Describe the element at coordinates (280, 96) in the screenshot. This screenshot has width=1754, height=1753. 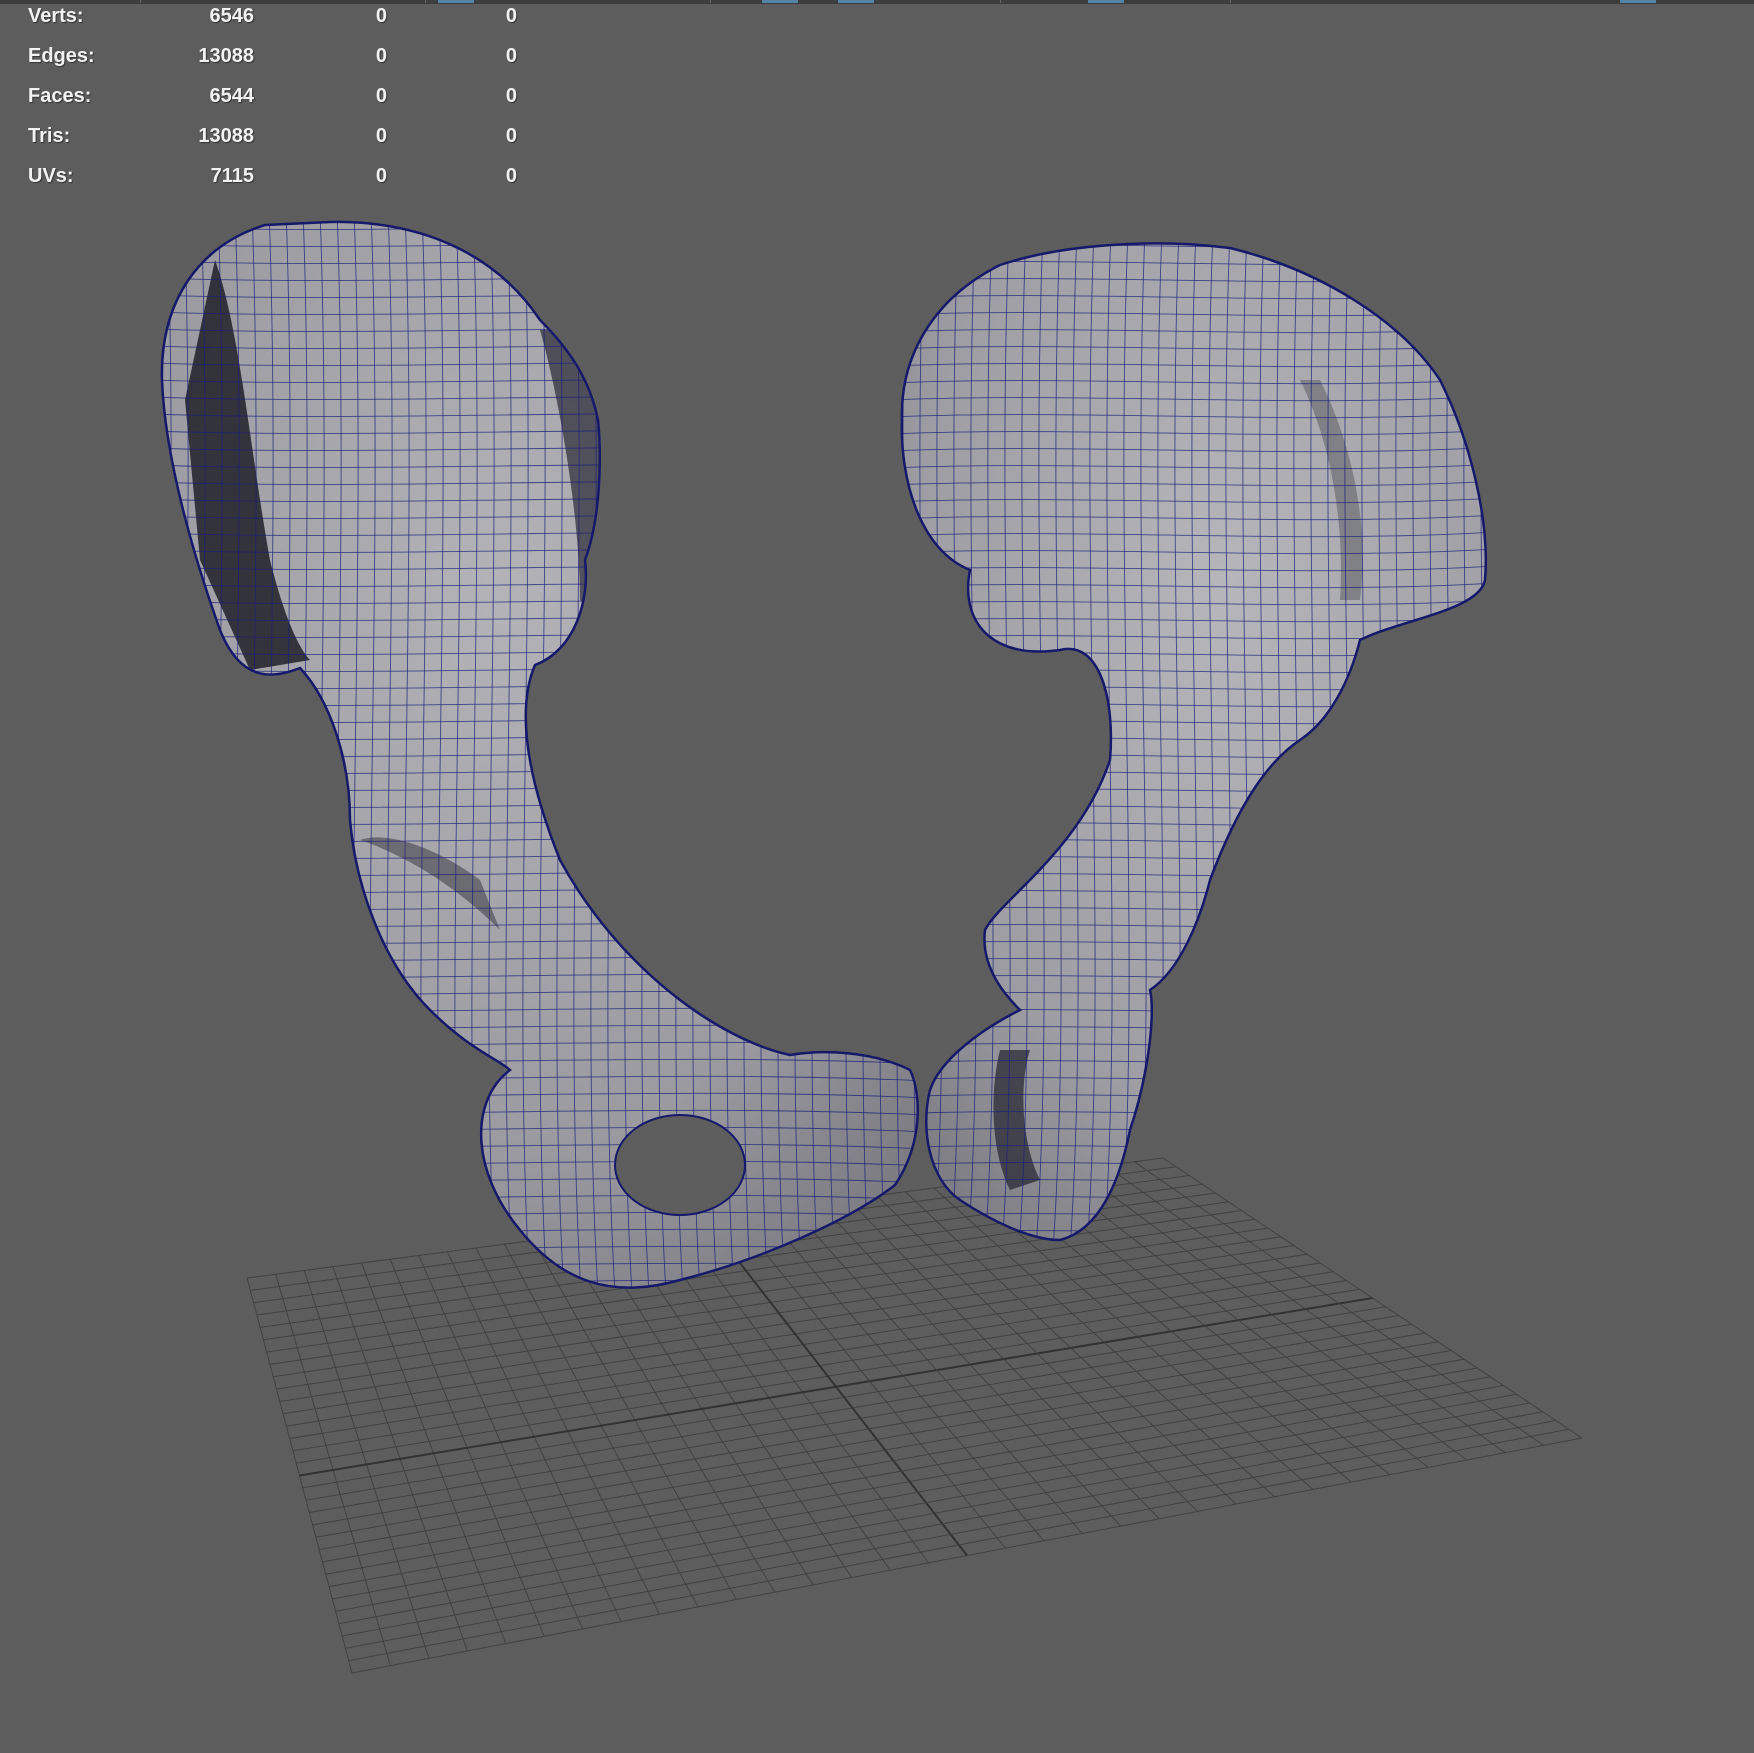
I see `hud-row-faces: Faces: 6544 0 0` at that location.